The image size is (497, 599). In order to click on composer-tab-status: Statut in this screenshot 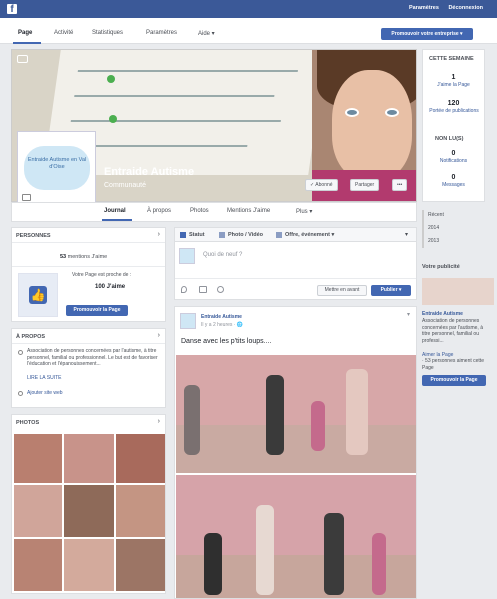, I will do `click(197, 235)`.